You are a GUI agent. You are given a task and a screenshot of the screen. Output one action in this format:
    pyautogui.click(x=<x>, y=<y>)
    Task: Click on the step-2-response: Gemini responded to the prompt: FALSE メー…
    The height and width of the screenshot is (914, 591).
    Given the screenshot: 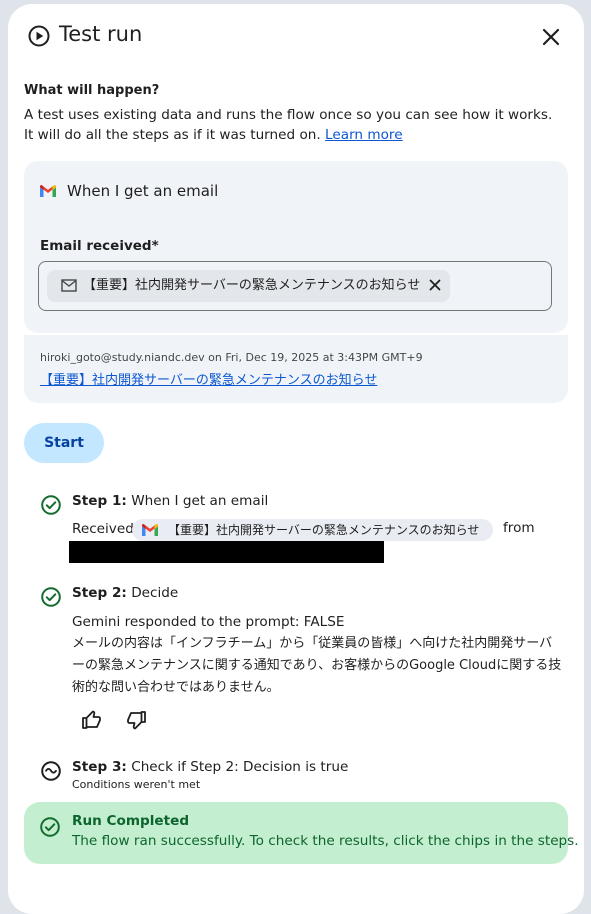 What is the action you would take?
    pyautogui.click(x=317, y=655)
    